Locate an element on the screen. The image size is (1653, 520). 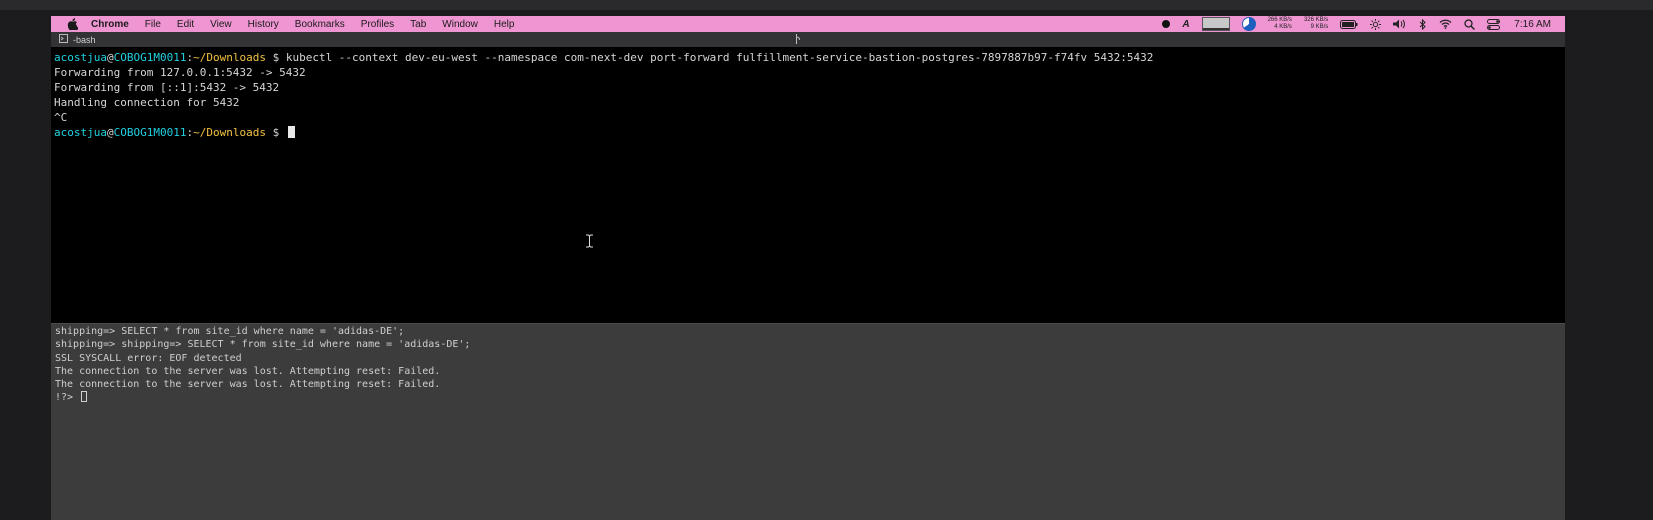
menu-window: Window is located at coordinates (460, 24).